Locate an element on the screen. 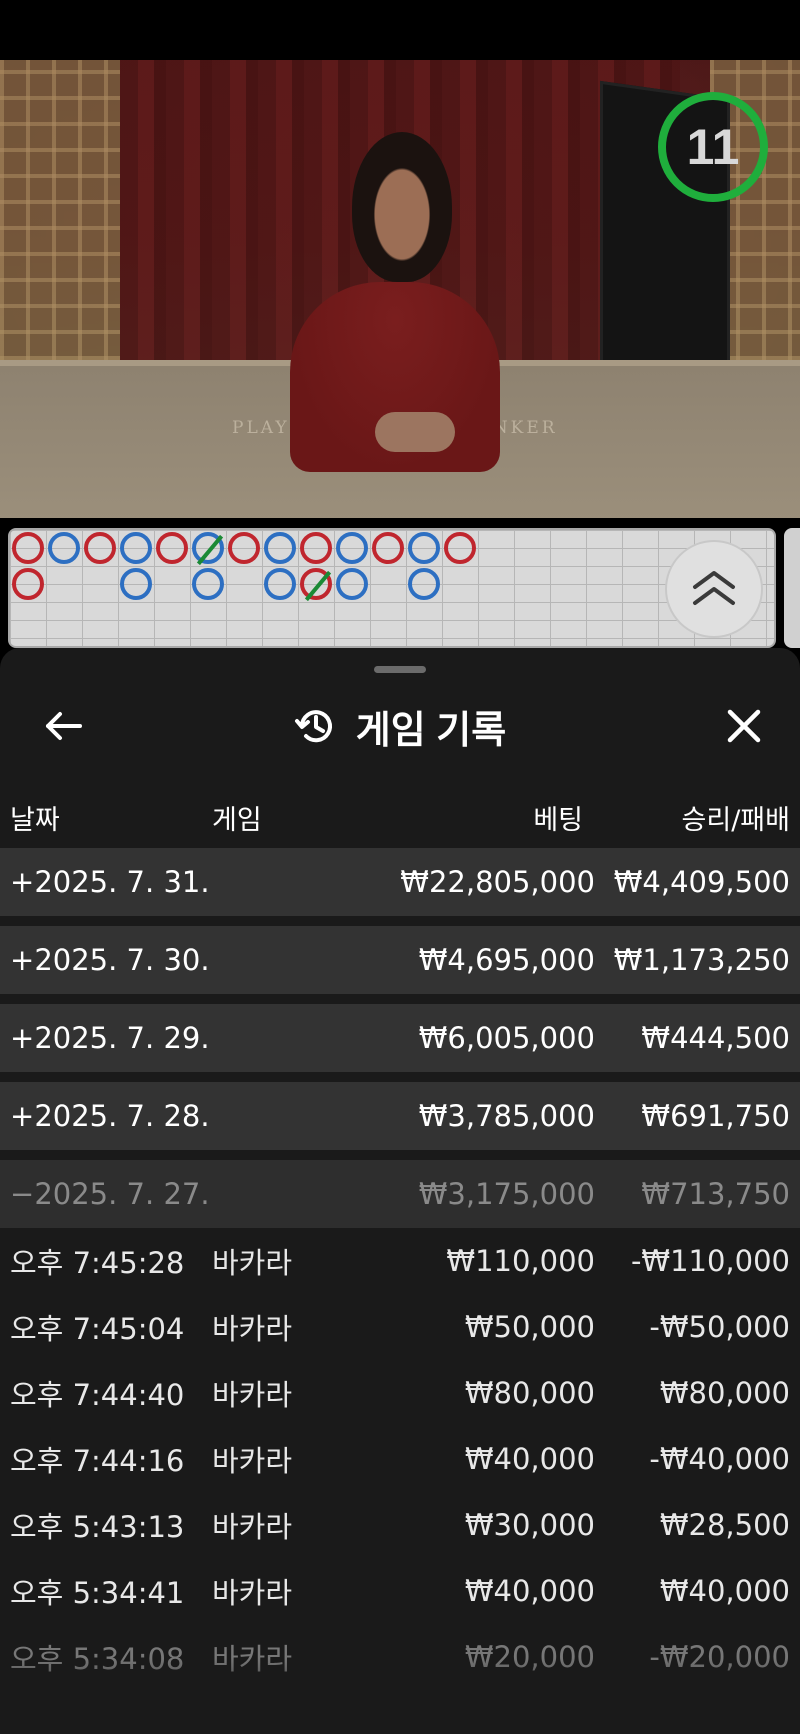 The image size is (800, 1734). sheet-header: 게임 기록 is located at coordinates (400, 726).